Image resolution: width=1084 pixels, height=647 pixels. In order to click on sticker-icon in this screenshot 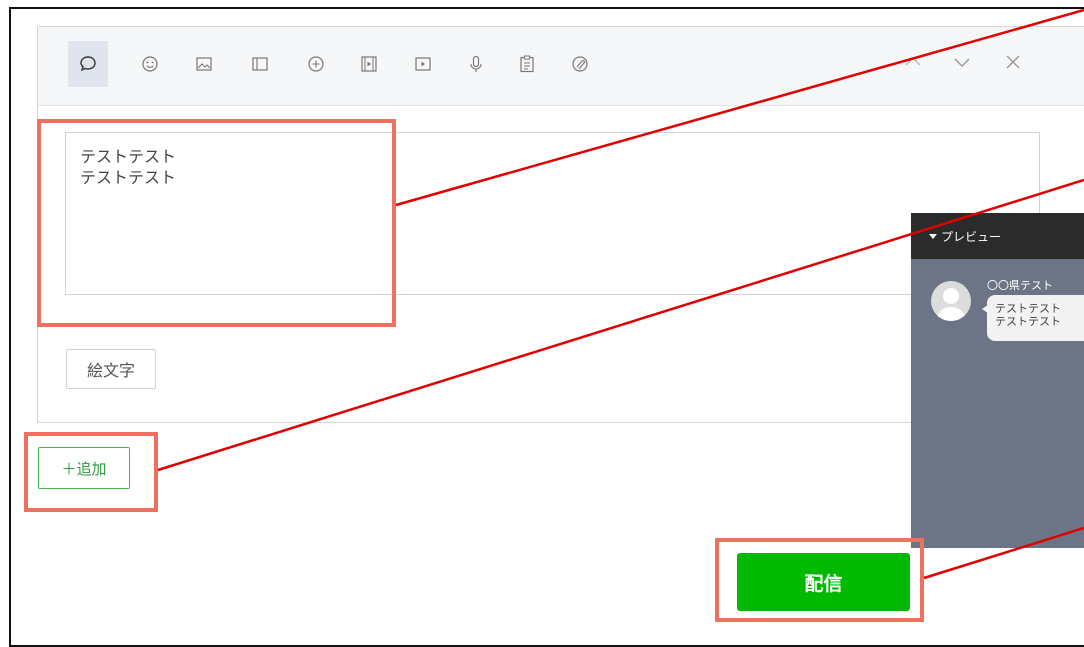, I will do `click(150, 64)`.